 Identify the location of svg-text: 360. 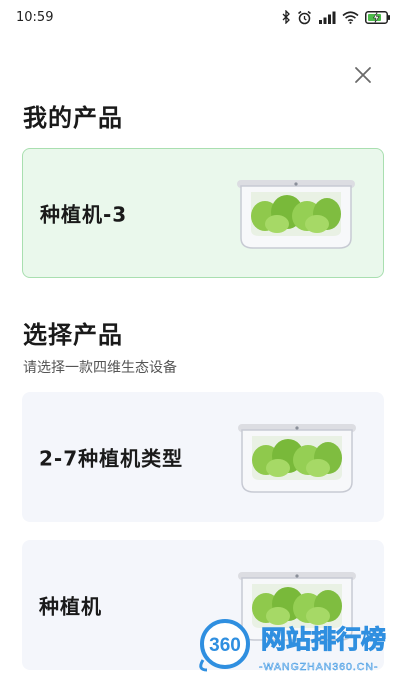
(225, 645).